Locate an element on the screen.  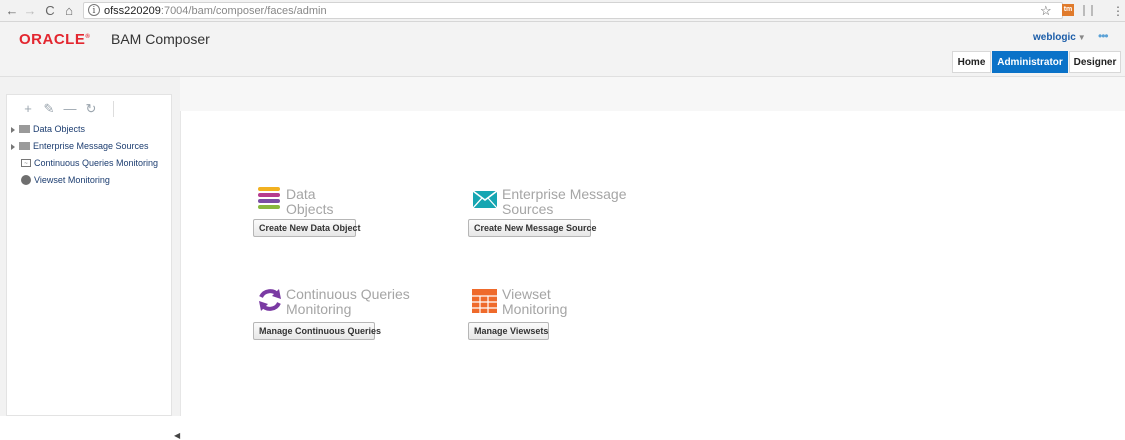
tile-title: Enterprise Message is located at coordinates (564, 194).